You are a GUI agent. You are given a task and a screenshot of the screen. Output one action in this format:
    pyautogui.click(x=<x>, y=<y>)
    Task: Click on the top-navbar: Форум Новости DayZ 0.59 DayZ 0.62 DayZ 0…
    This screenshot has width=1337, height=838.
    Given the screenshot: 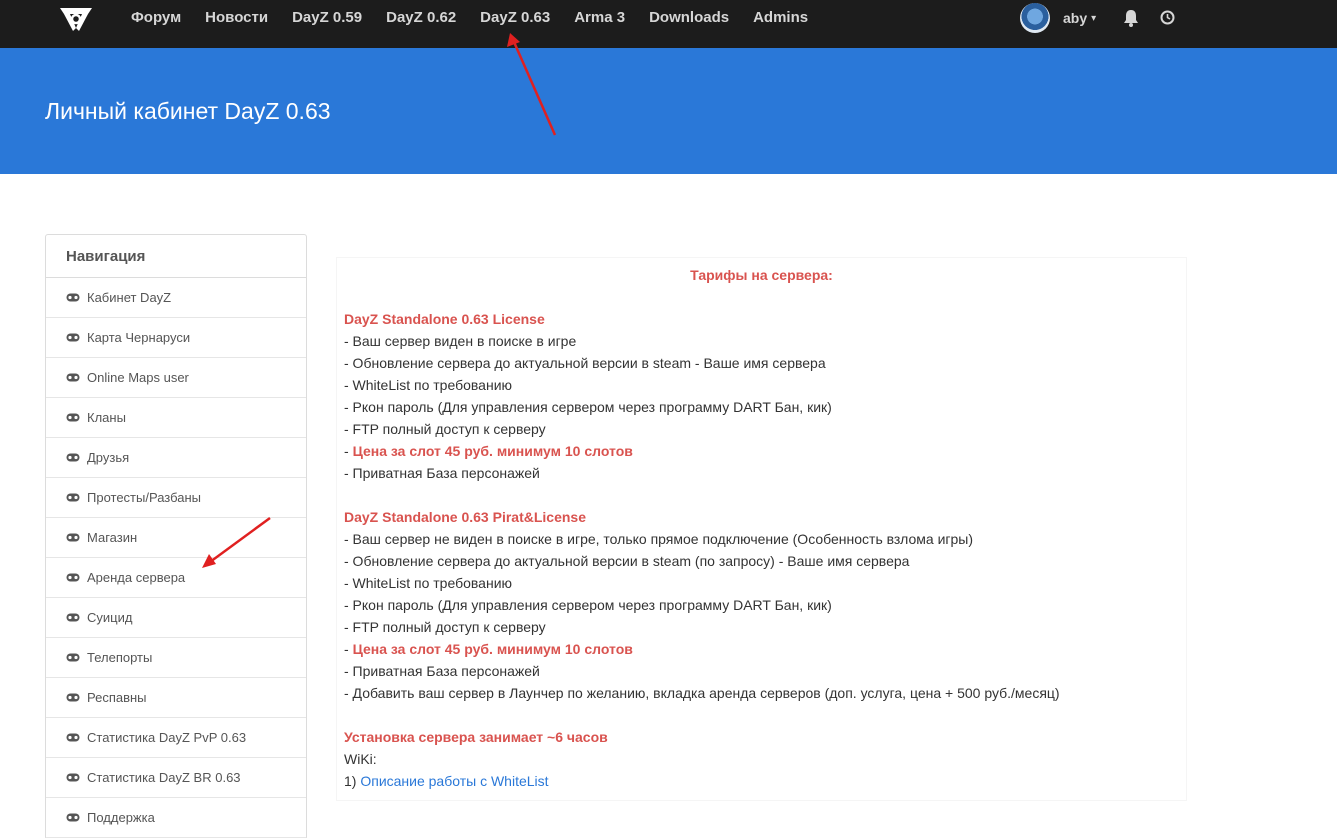 What is the action you would take?
    pyautogui.click(x=668, y=24)
    